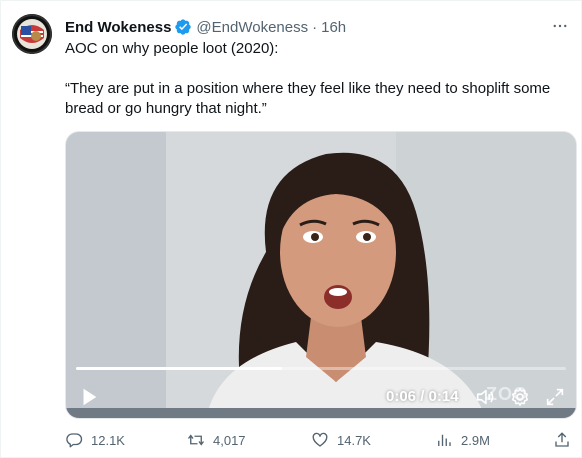  Describe the element at coordinates (252, 27) in the screenshot. I see `handle: @EndWokeness` at that location.